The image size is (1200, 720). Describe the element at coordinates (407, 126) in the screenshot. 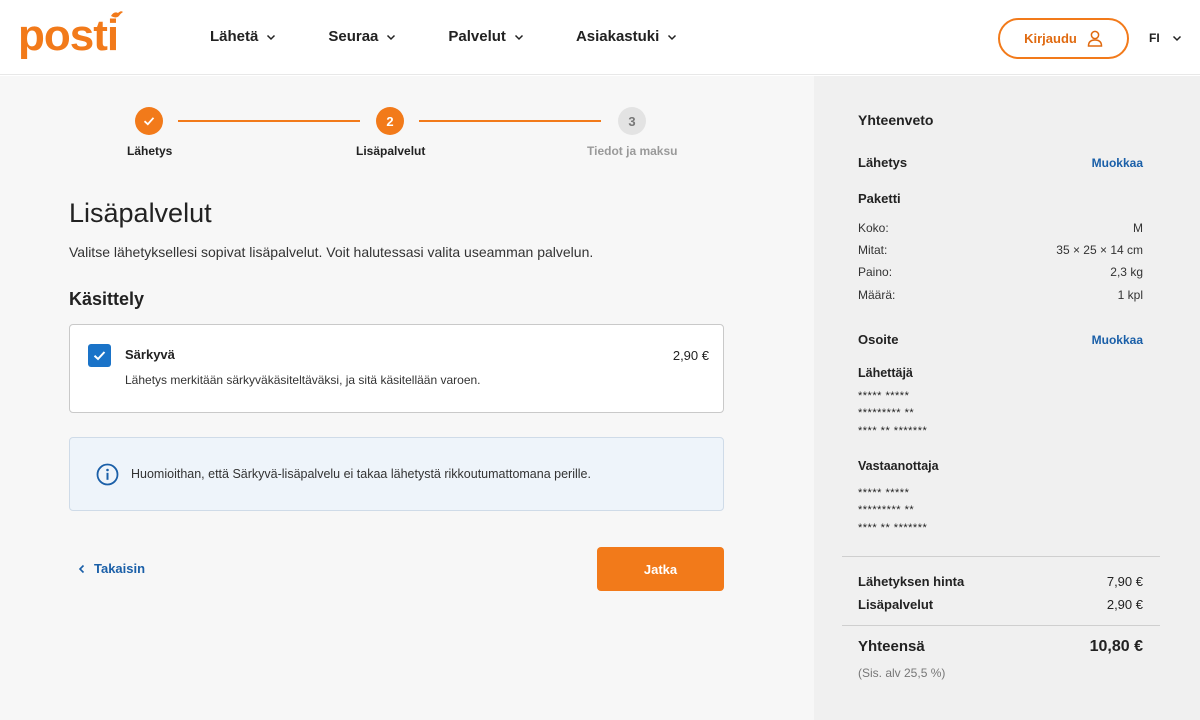

I see `progress-stepper: 2 3 Lähetys Lisäpalvelut Tiedot ja maksu` at that location.